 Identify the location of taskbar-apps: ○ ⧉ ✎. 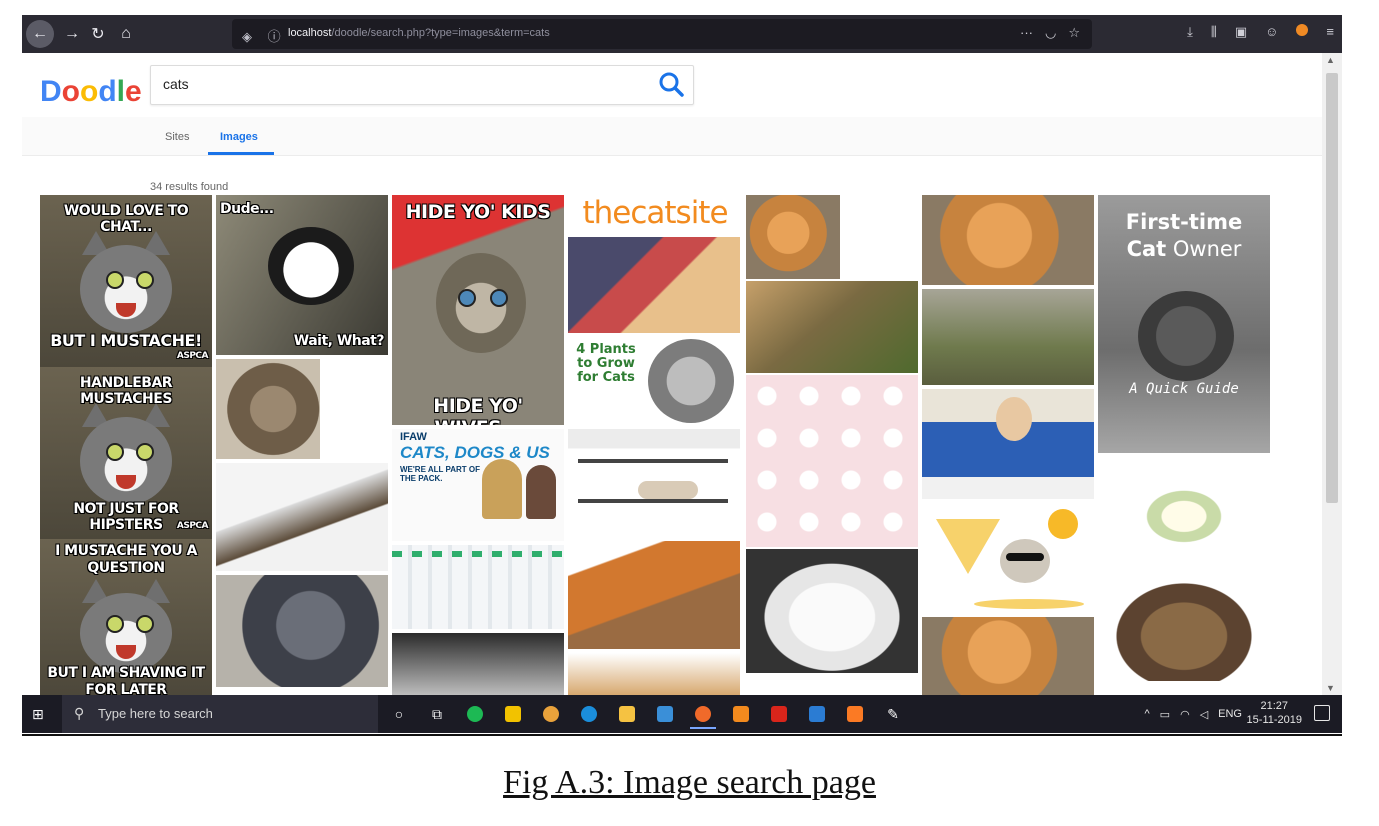
(646, 715).